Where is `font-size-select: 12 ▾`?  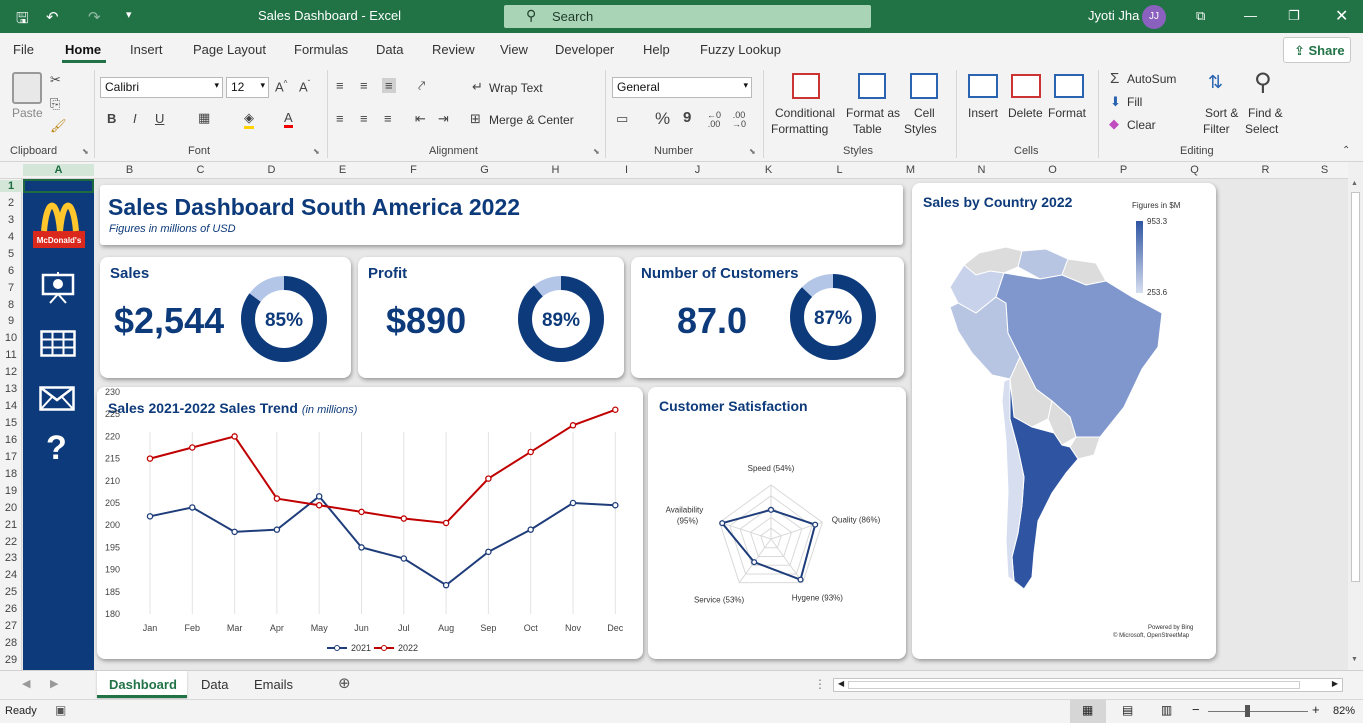
font-size-select: 12 ▾ is located at coordinates (247, 87).